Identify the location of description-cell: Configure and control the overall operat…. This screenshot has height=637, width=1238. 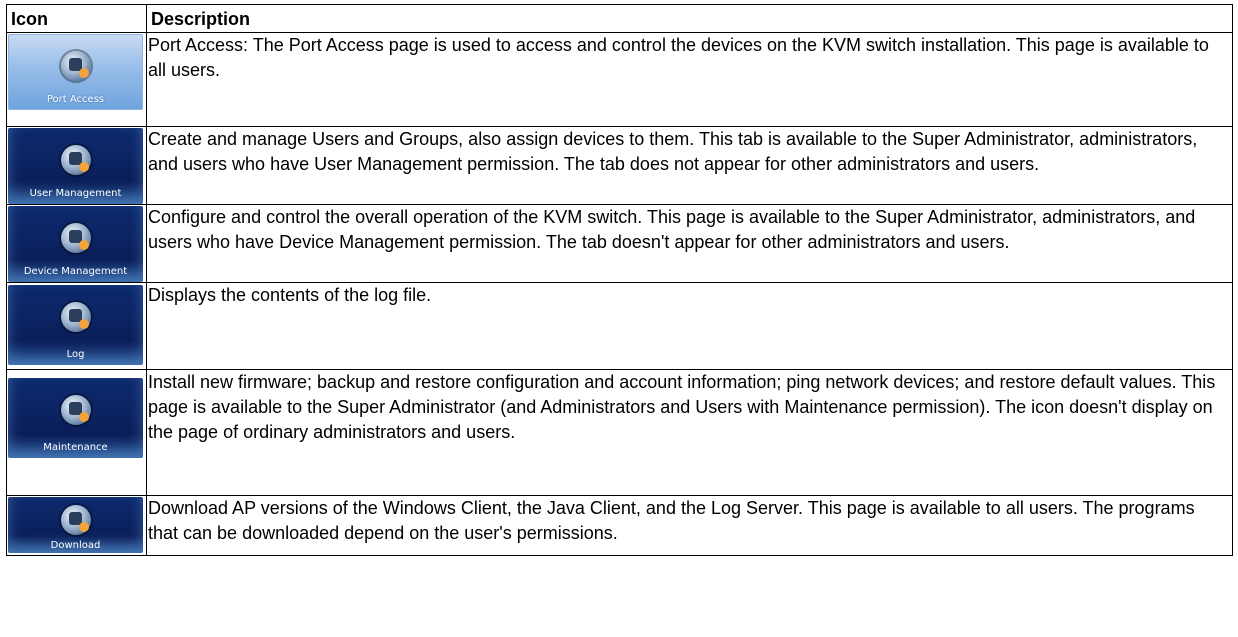
(689, 243).